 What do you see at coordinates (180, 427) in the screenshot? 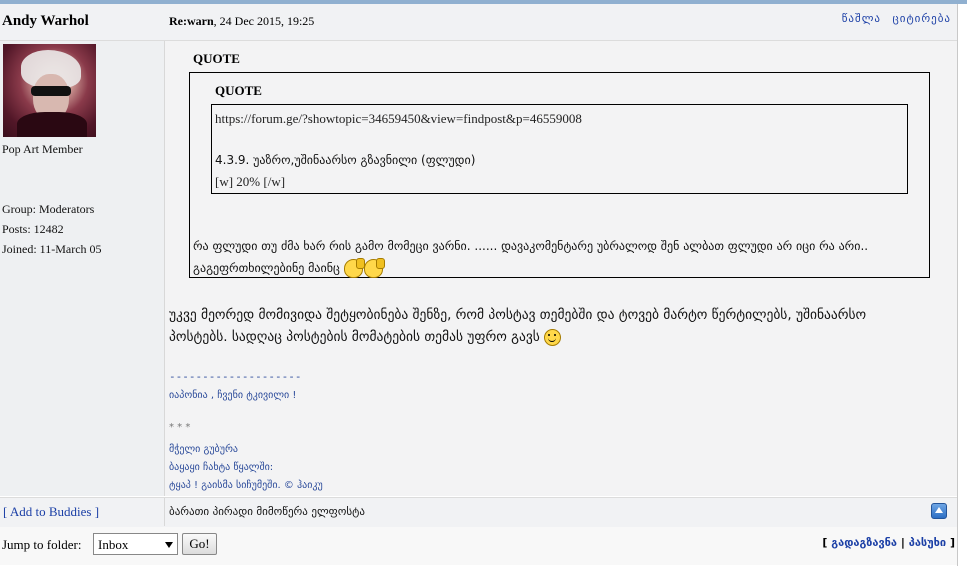
I see `signature-stars: * * *` at bounding box center [180, 427].